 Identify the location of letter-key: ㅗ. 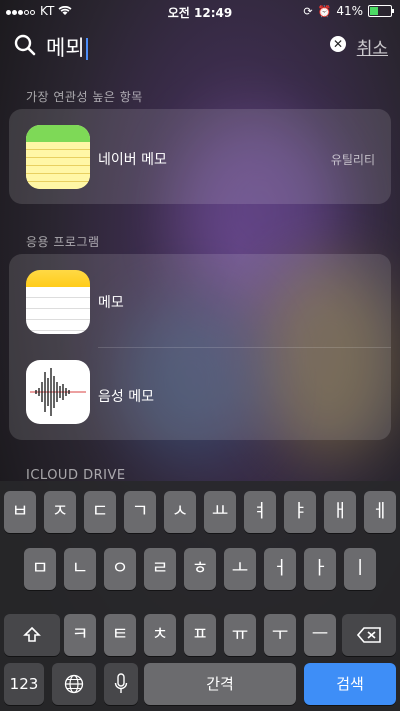
(240, 569).